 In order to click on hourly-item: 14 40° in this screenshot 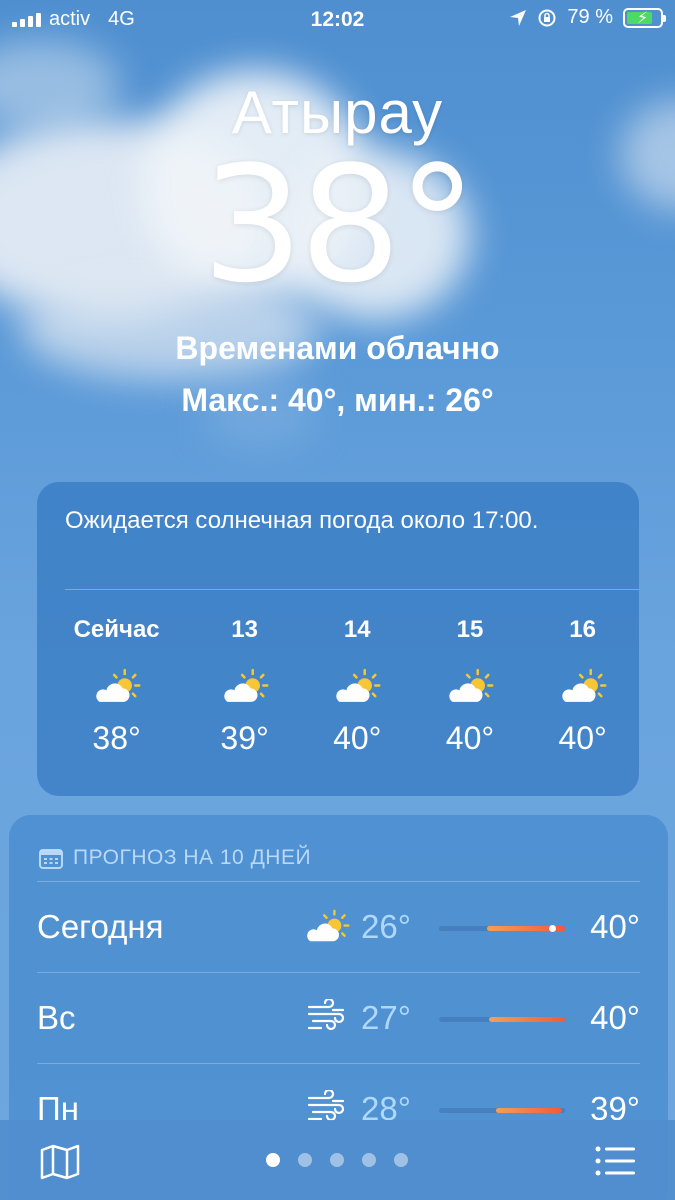, I will do `click(357, 686)`.